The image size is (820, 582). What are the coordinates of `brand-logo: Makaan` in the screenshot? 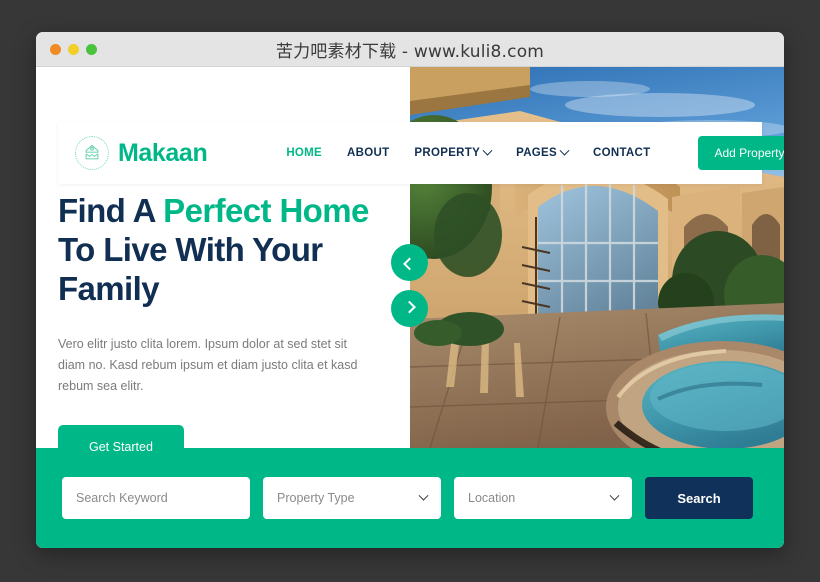 It's located at (141, 153).